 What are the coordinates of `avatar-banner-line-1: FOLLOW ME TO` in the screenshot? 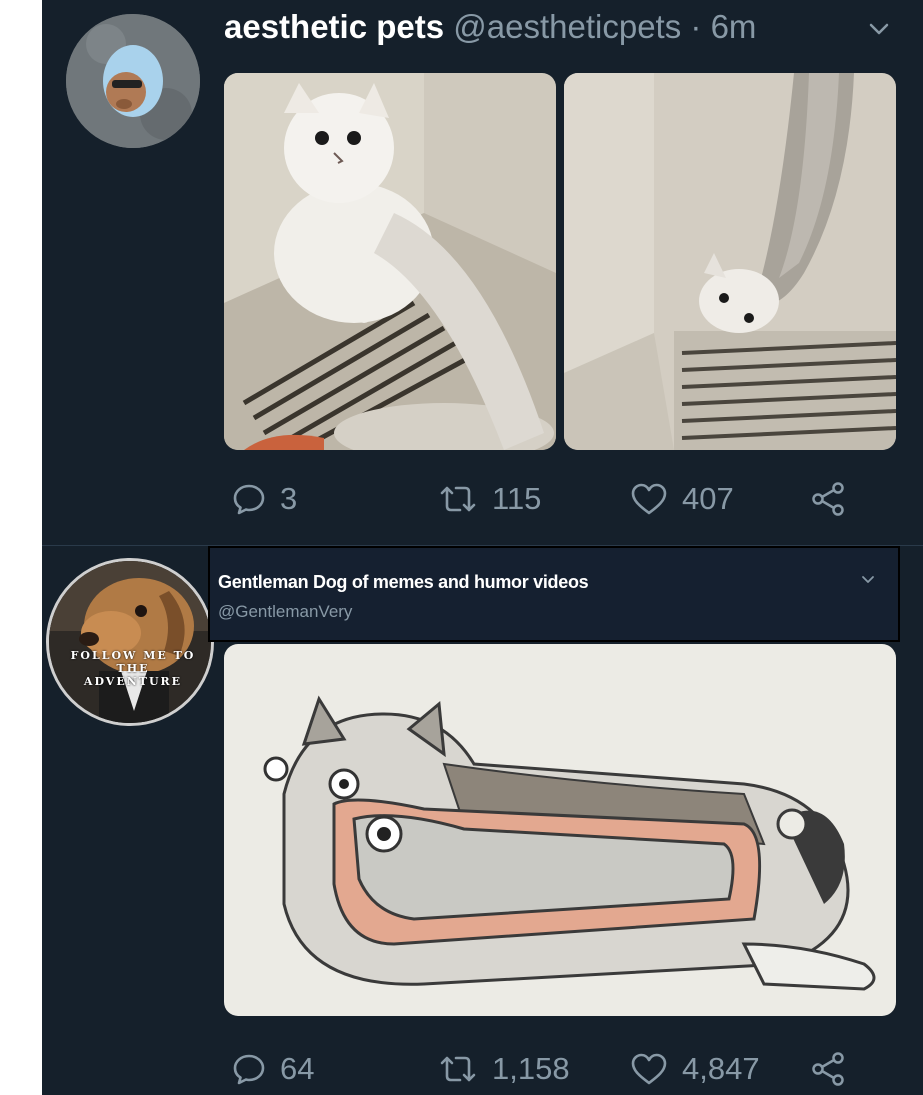 It's located at (133, 655).